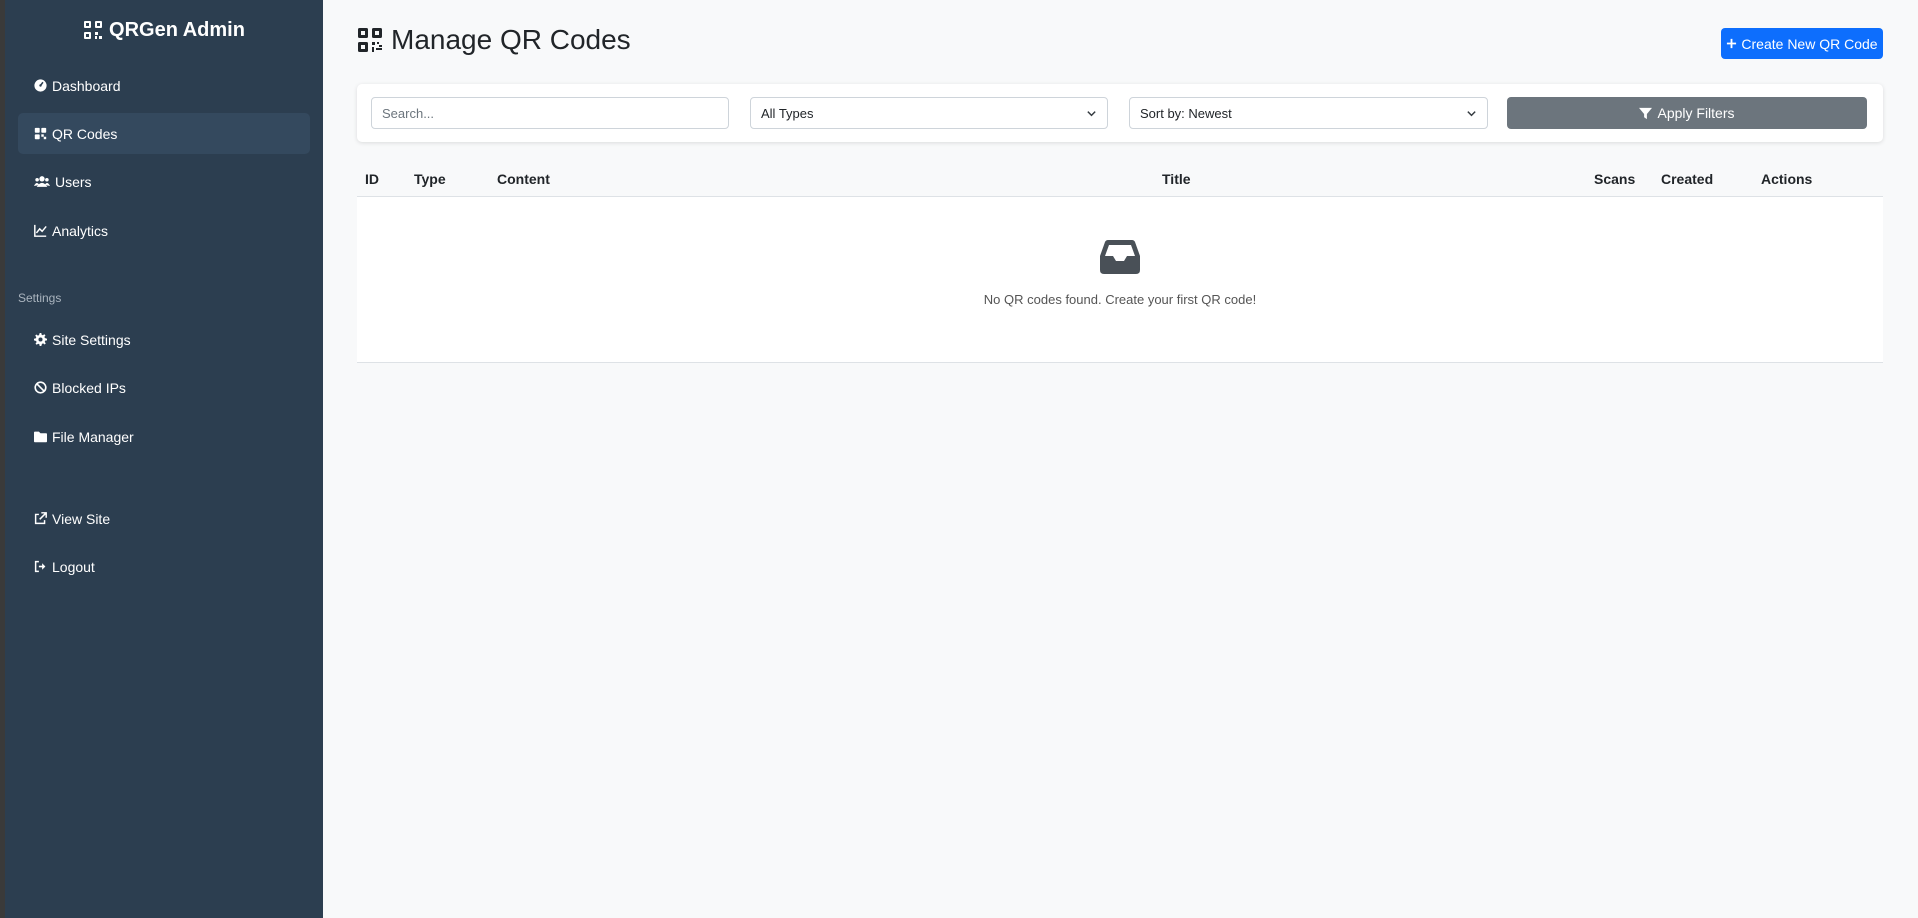  What do you see at coordinates (372, 179) in the screenshot?
I see `column-header-id: ID` at bounding box center [372, 179].